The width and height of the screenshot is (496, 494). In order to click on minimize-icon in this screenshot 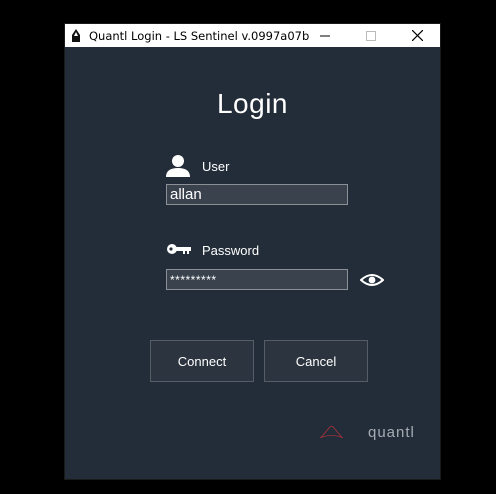, I will do `click(325, 35)`.